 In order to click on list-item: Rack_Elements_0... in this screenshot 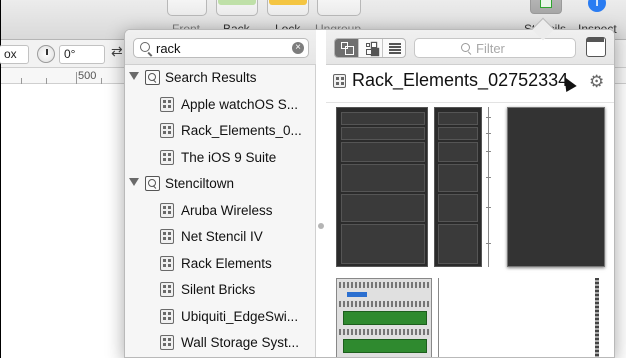, I will do `click(220, 131)`.